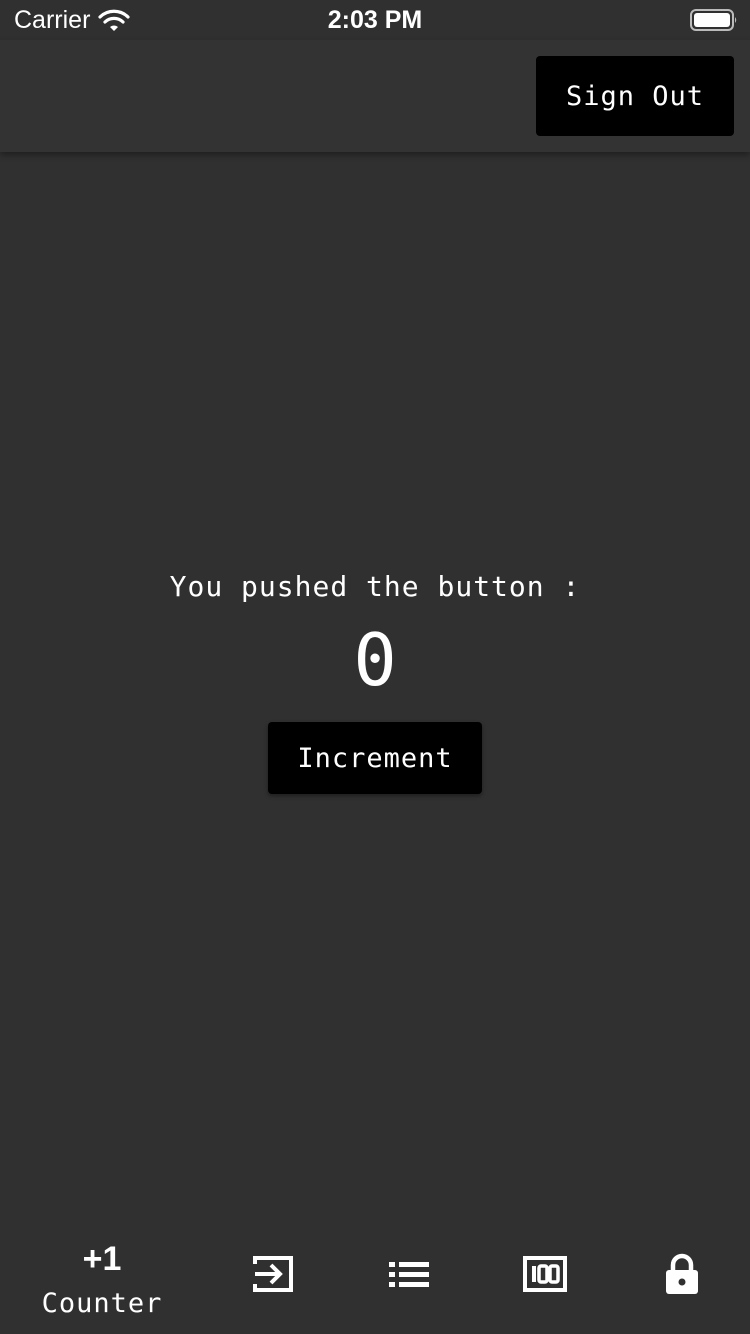 The width and height of the screenshot is (750, 1334). Describe the element at coordinates (102, 1259) in the screenshot. I see `plus-one-icon: +1` at that location.